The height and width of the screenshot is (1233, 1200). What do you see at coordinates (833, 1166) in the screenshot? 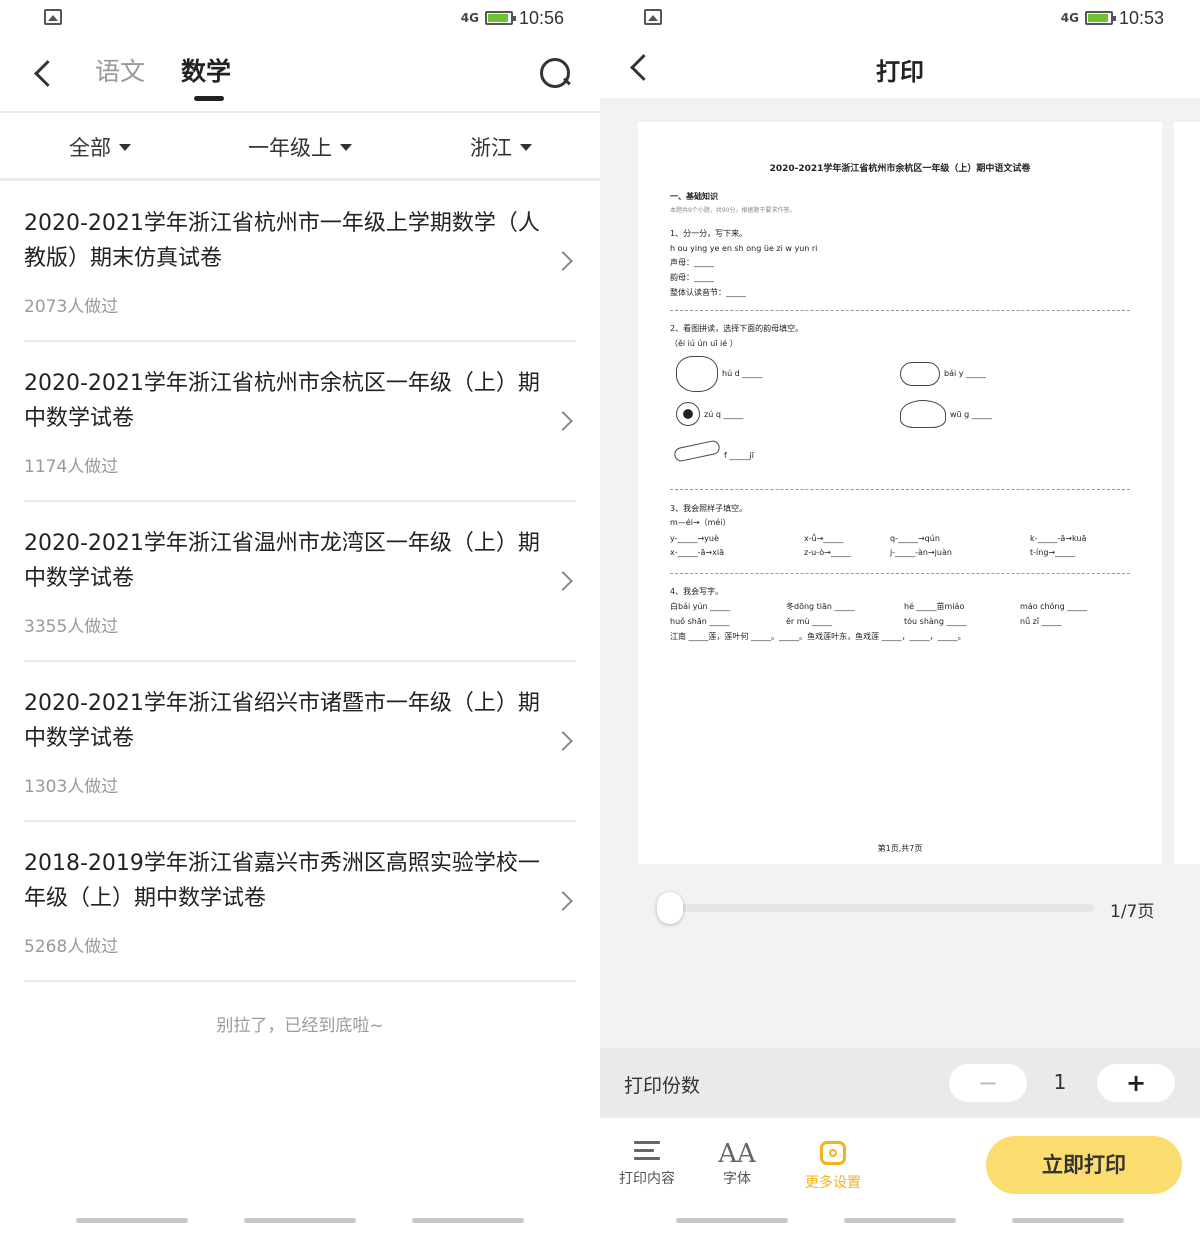
I see `tool-more-settings: 更多设置` at bounding box center [833, 1166].